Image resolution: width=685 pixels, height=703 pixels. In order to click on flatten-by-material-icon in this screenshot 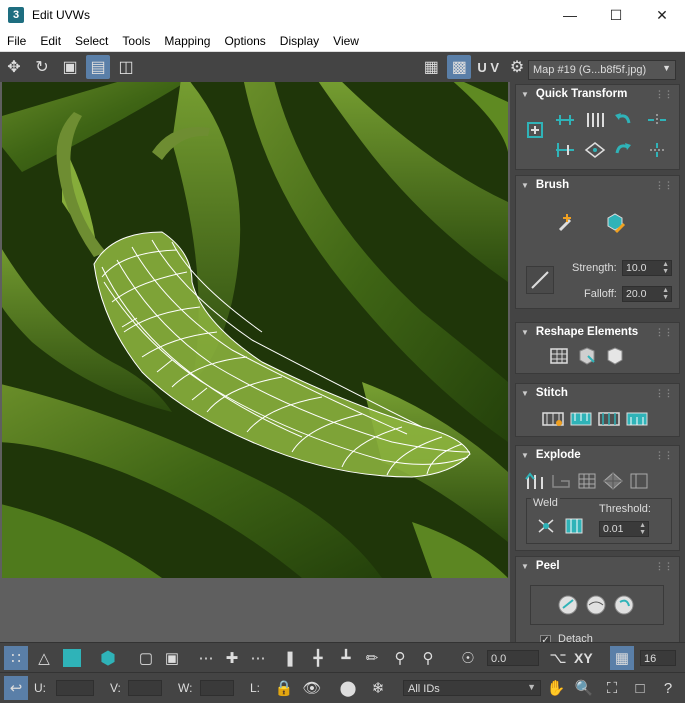, I will do `click(639, 481)`.